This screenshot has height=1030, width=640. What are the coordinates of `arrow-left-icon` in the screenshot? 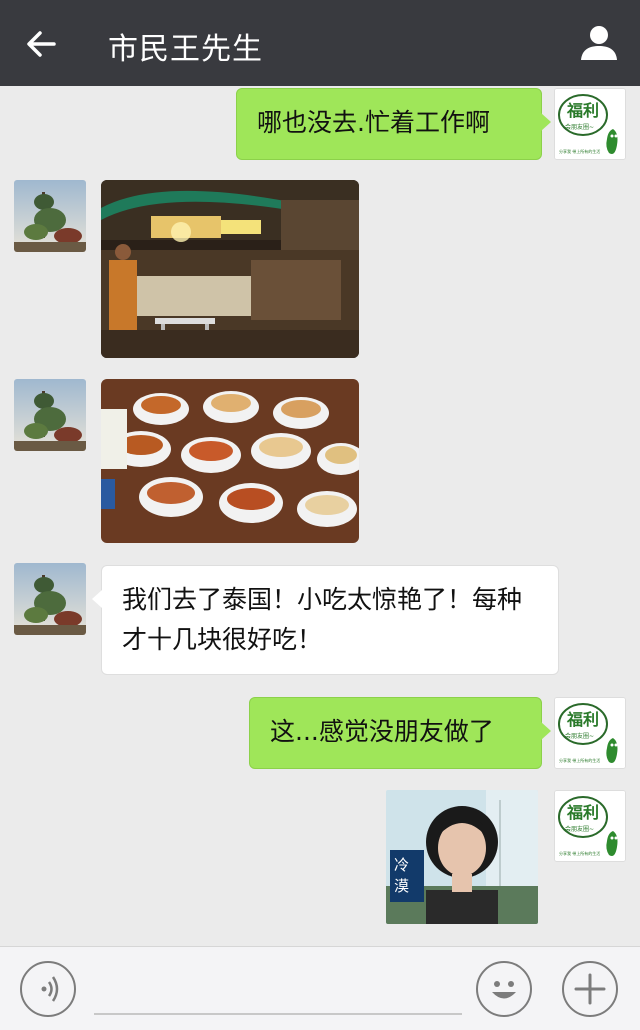 It's located at (41, 44).